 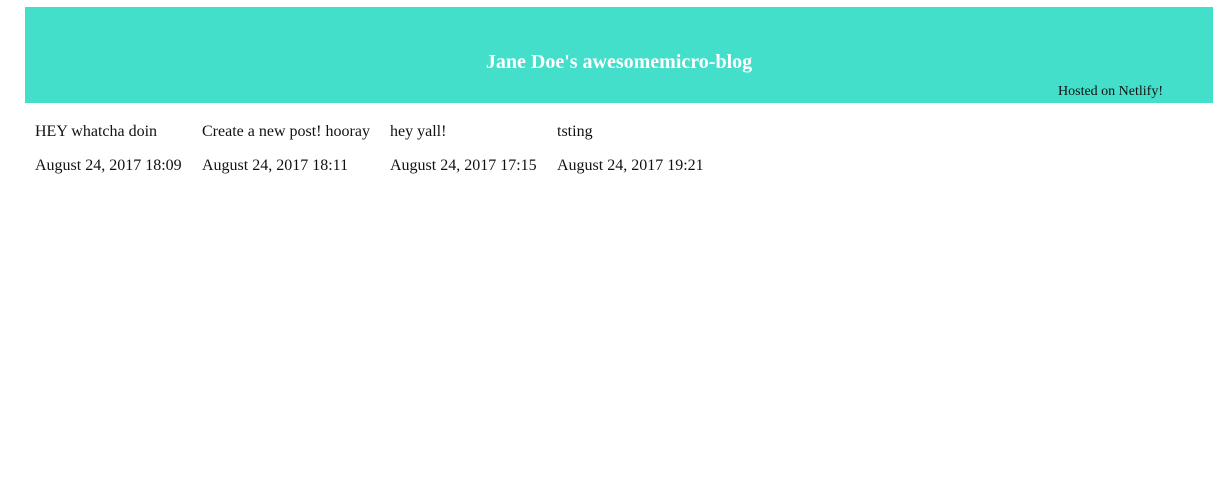 I want to click on post-title: hey yall!, so click(x=463, y=132).